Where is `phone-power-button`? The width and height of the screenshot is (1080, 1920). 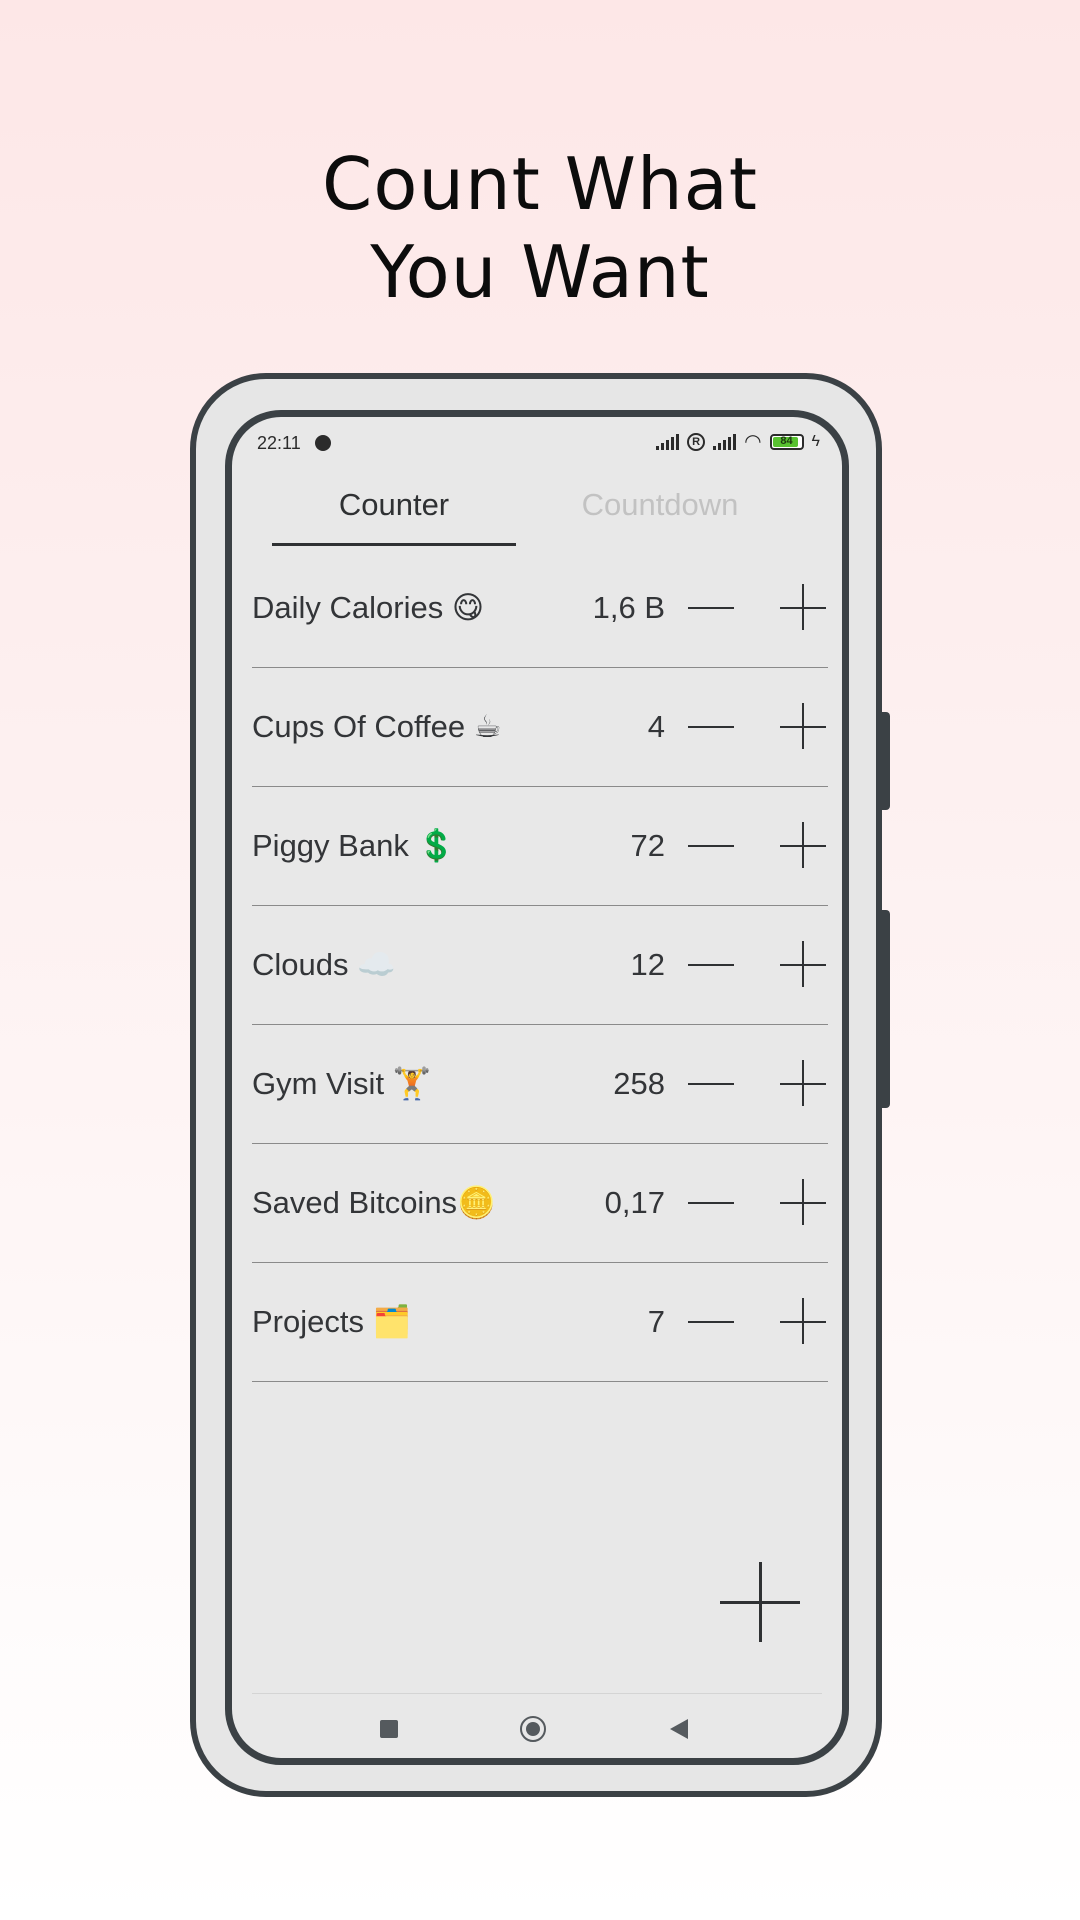 phone-power-button is located at coordinates (886, 1009).